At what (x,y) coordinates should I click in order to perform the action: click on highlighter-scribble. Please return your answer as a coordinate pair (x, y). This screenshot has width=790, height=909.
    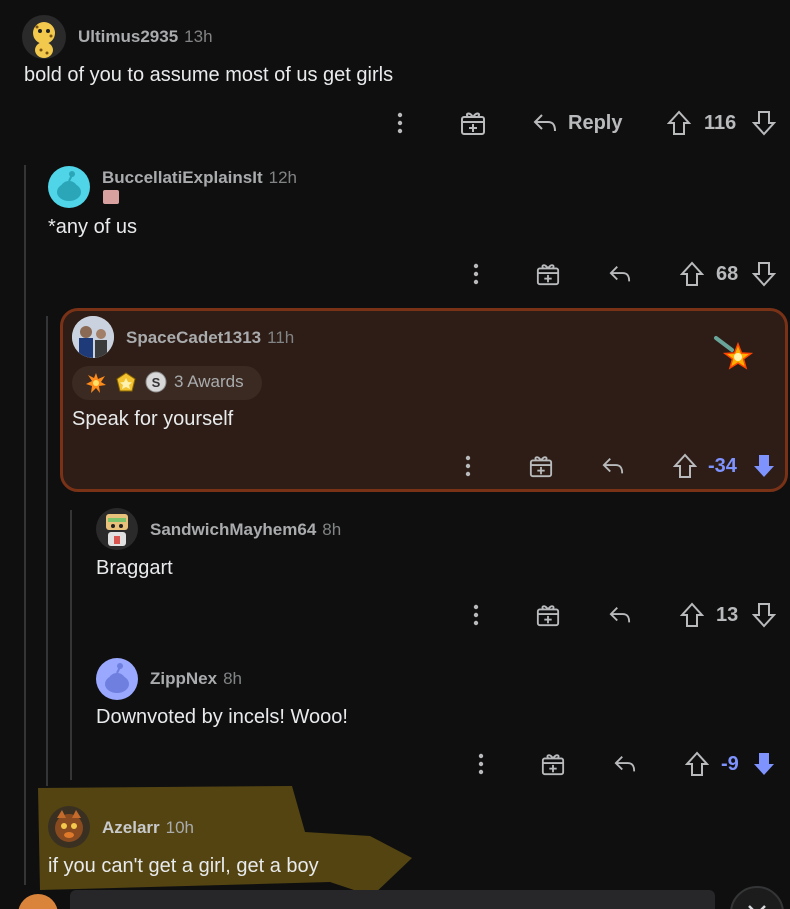
    Looking at the image, I should click on (225, 841).